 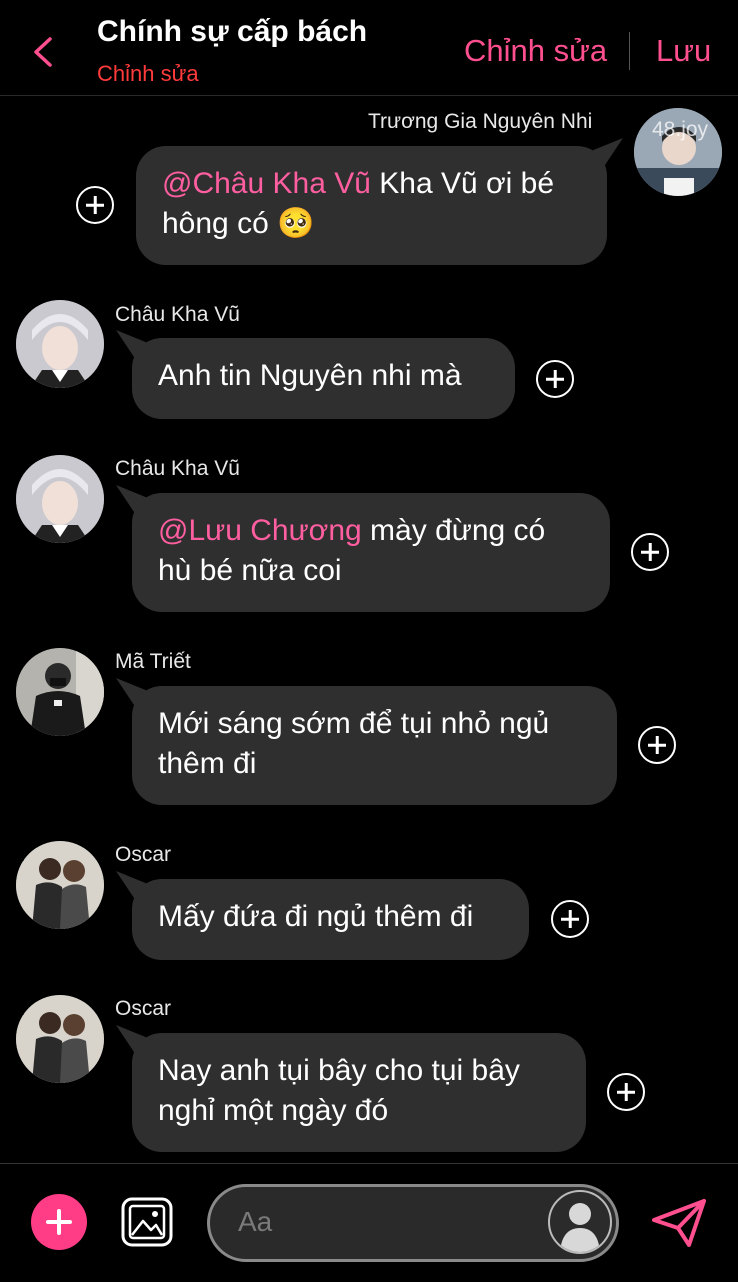 I want to click on message-input: Aa, so click(x=413, y=1223).